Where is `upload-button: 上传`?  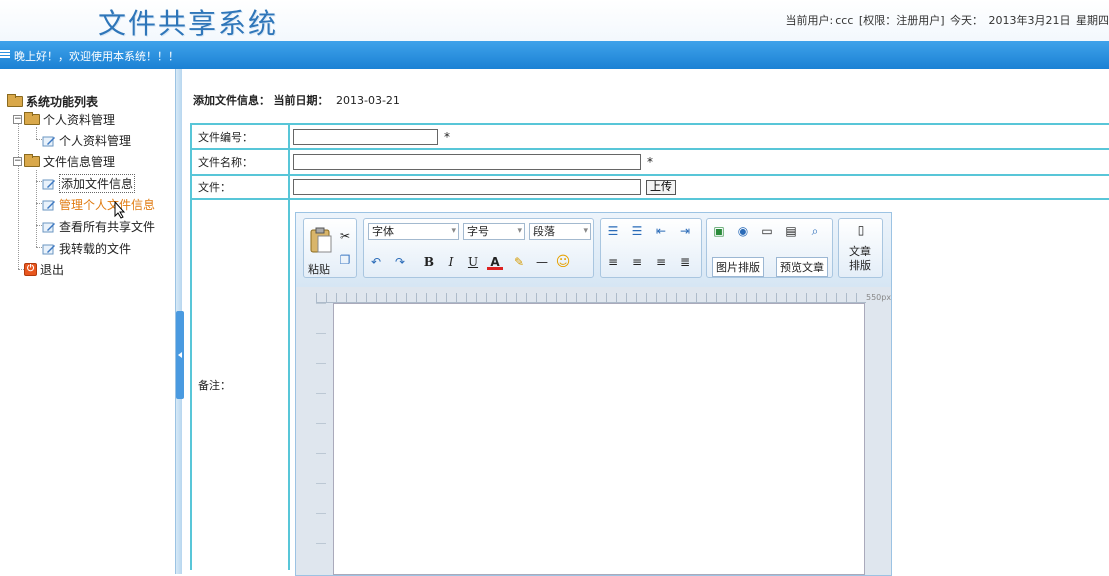 upload-button: 上传 is located at coordinates (661, 187).